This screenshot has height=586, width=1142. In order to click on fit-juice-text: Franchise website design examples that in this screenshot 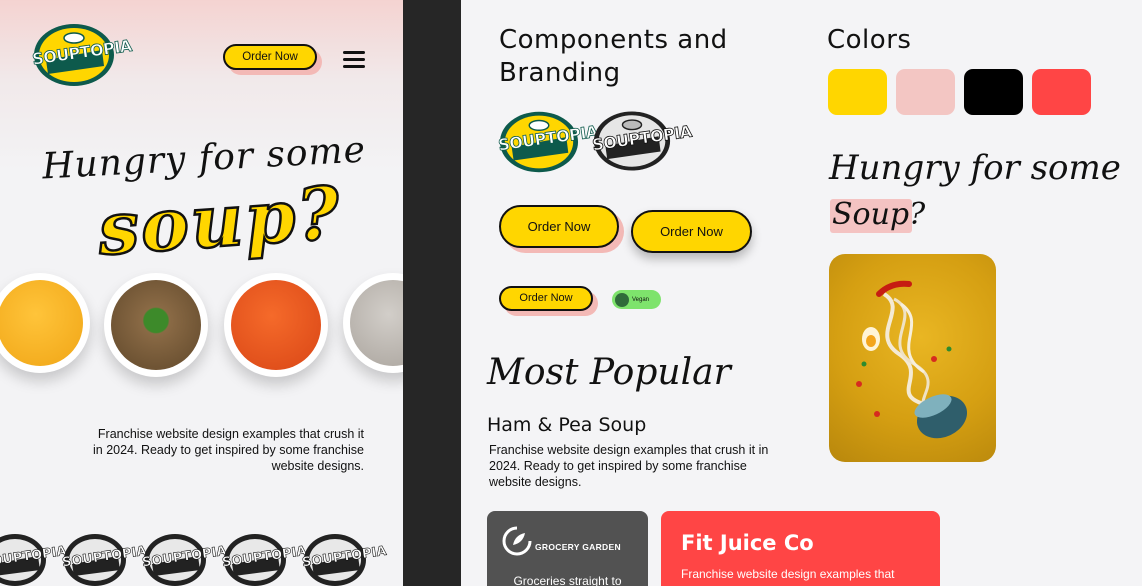, I will do `click(788, 574)`.